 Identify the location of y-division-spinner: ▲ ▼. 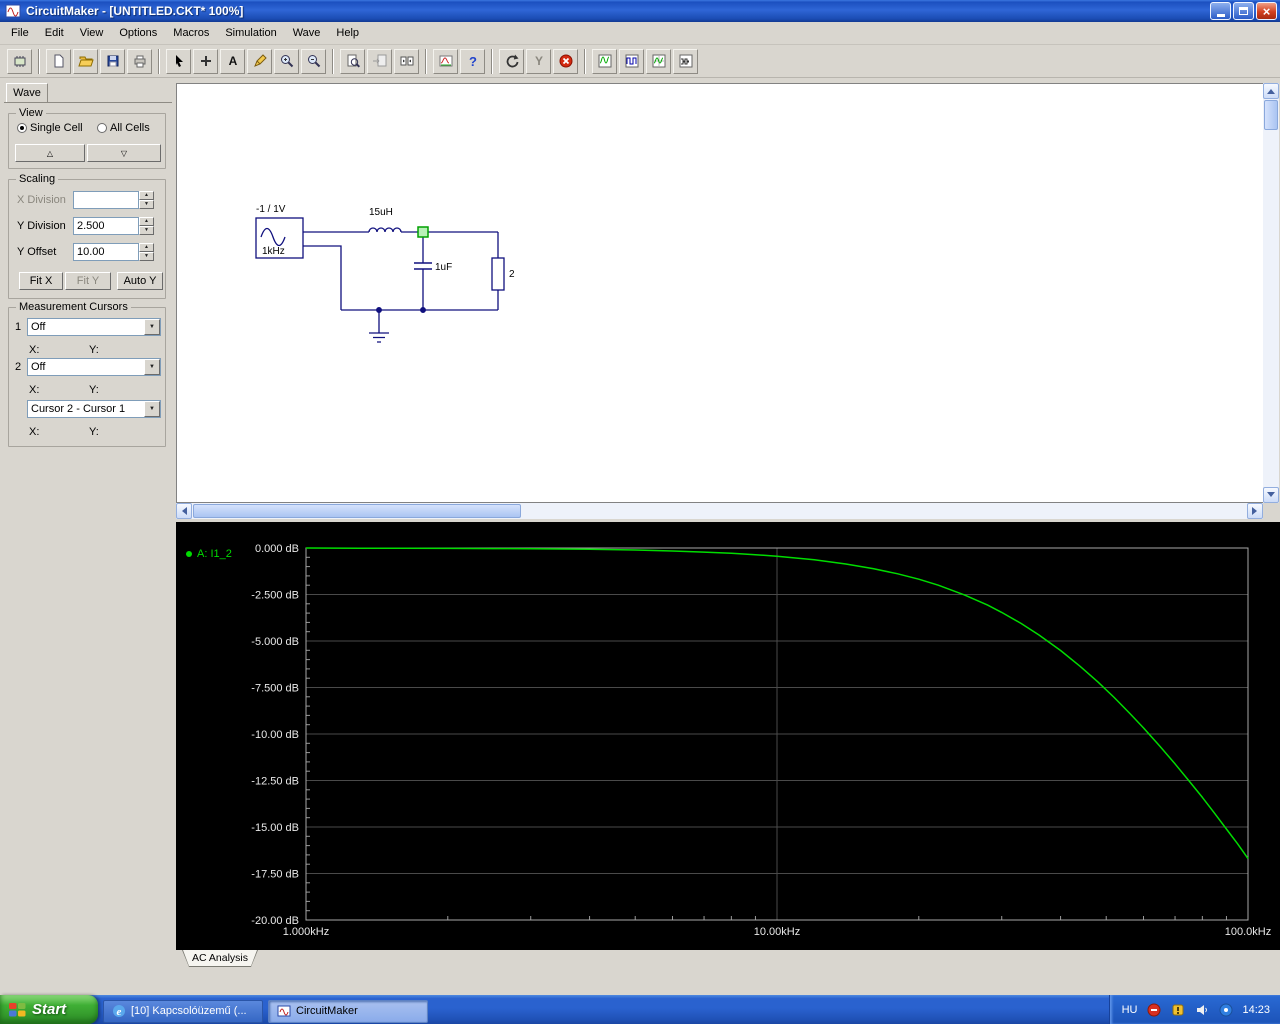
(146, 226).